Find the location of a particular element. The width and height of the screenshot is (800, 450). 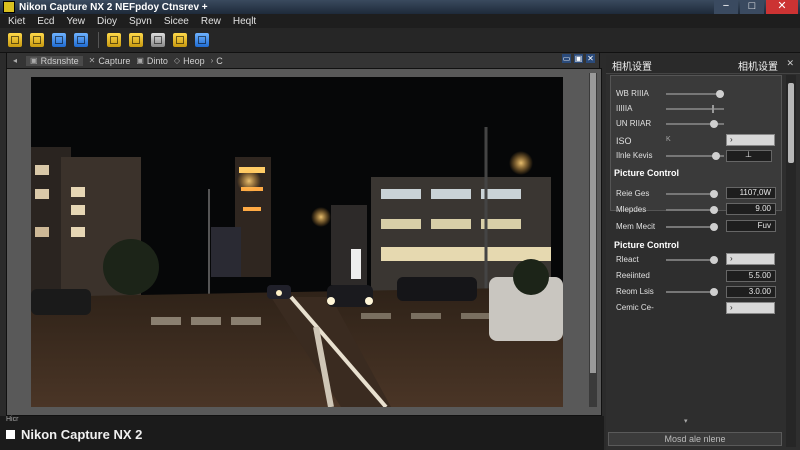

mem-value: Fuv is located at coordinates (751, 226).